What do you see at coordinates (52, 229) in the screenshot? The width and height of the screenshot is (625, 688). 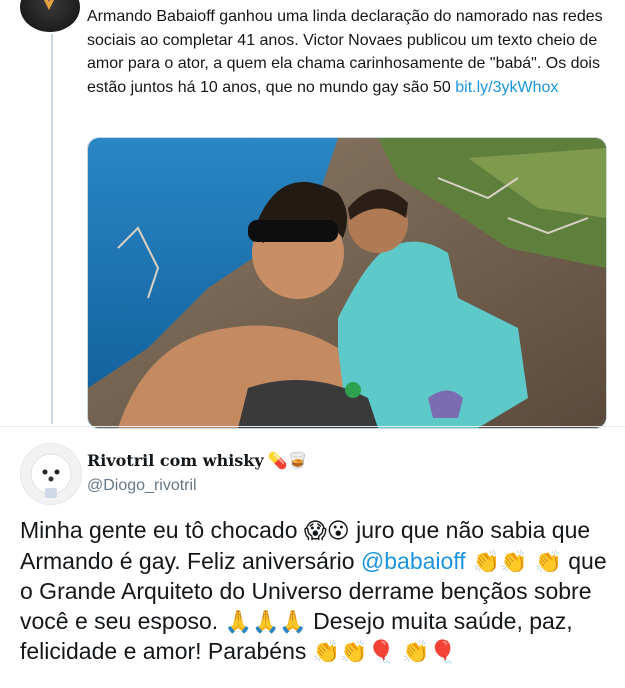 I see `thread-connector-line` at bounding box center [52, 229].